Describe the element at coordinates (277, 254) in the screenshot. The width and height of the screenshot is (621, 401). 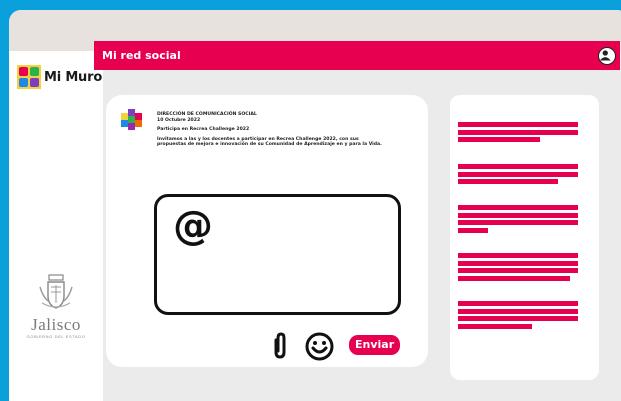
I see `compose-textbox: @` at that location.